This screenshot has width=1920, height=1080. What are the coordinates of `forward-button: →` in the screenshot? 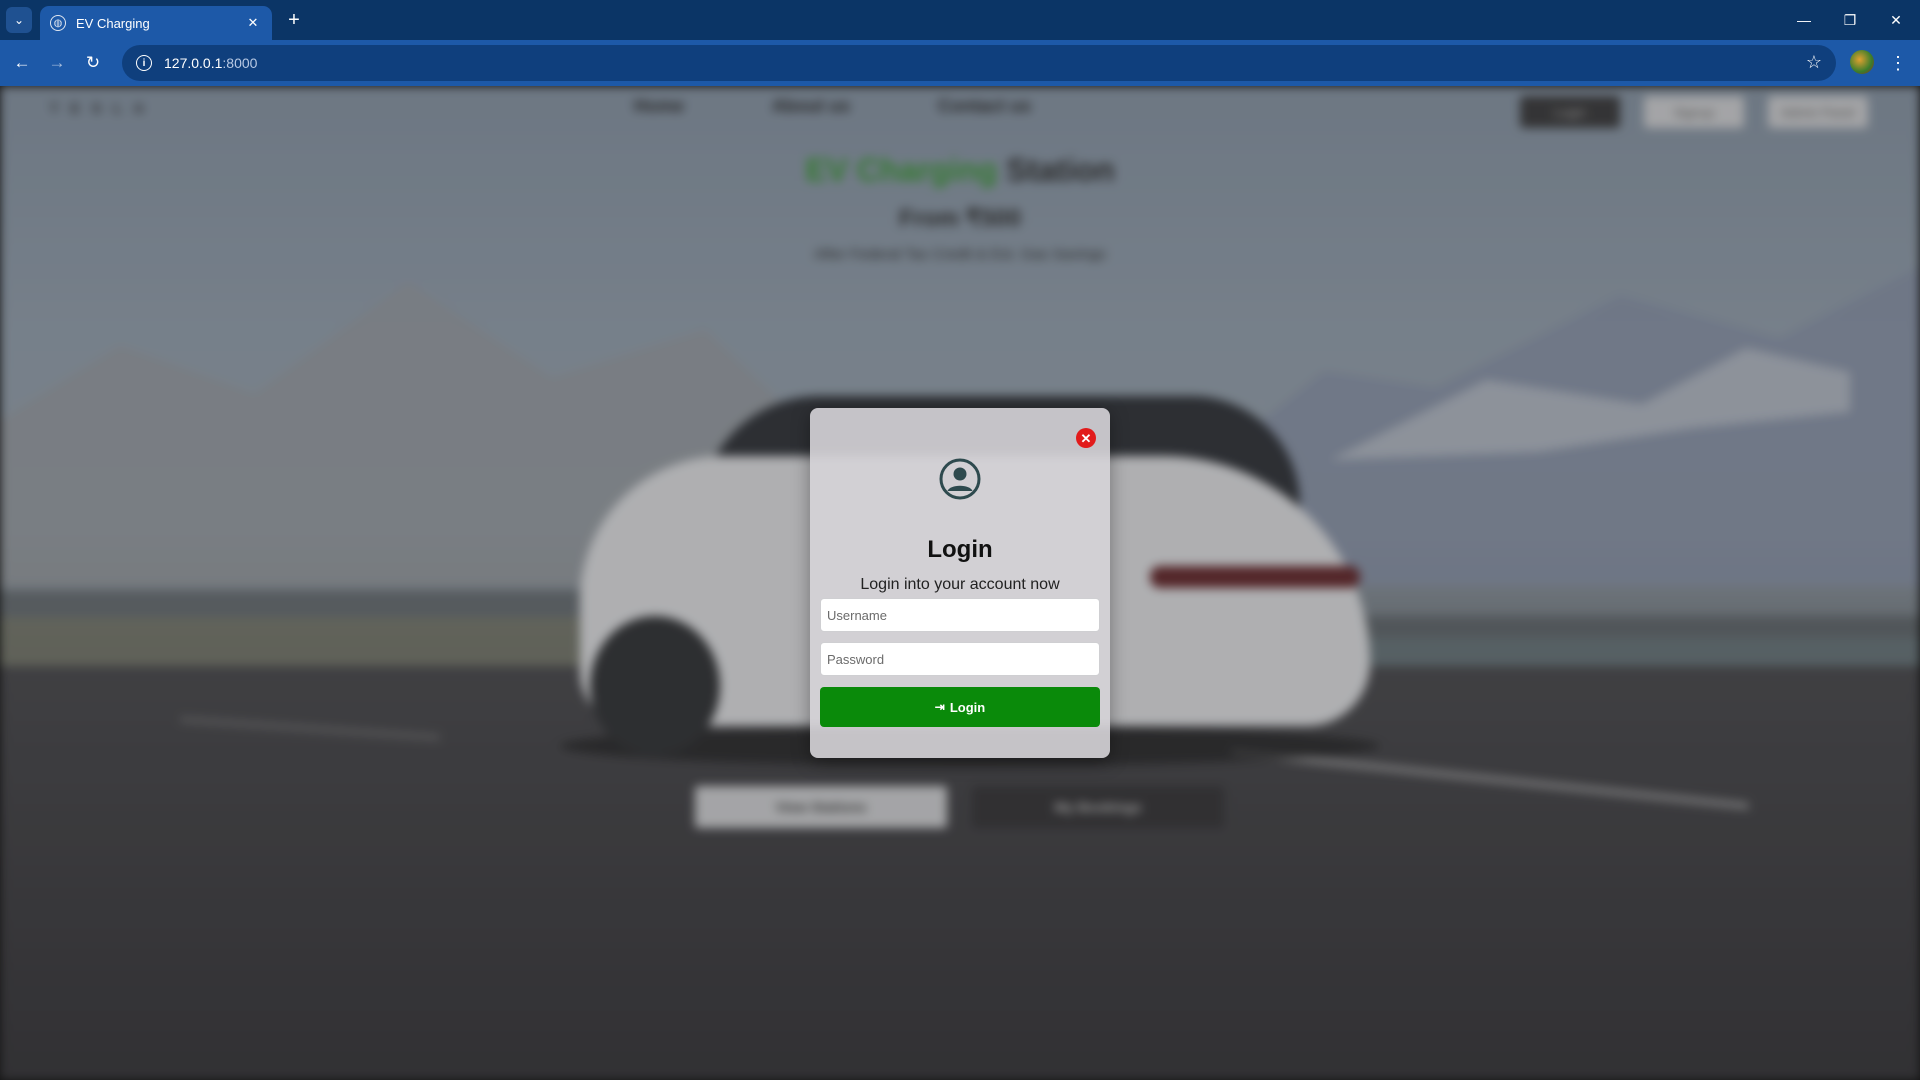 It's located at (57, 63).